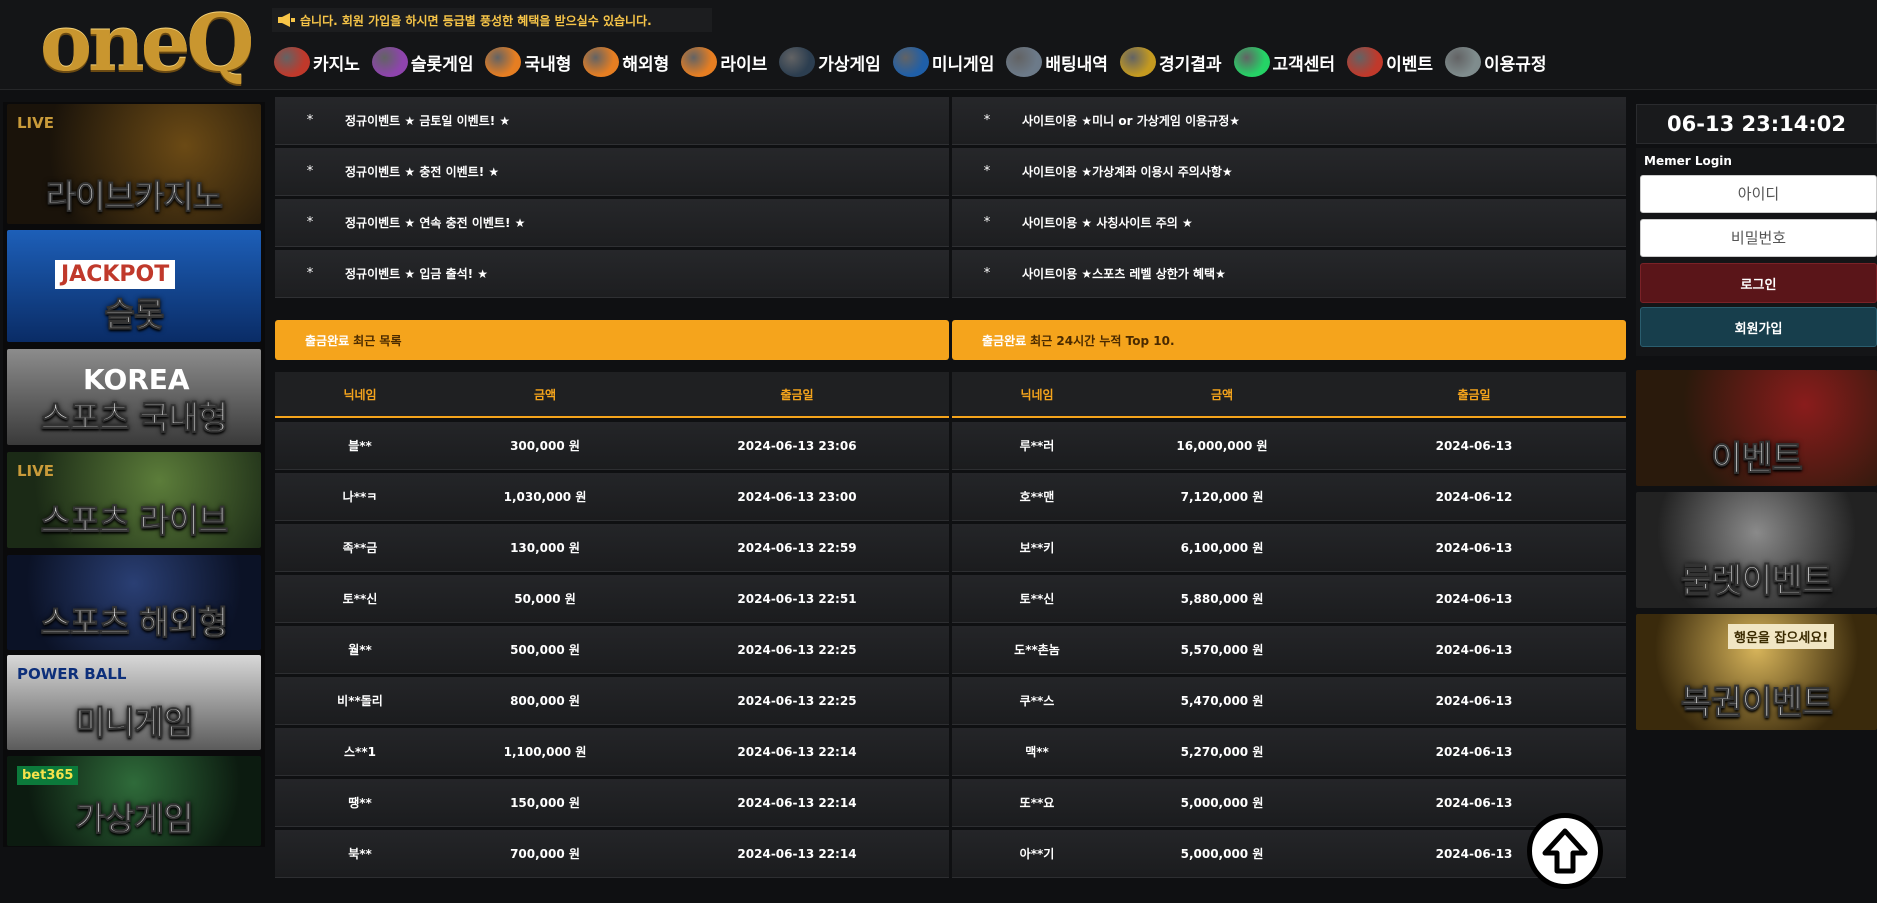  Describe the element at coordinates (1004, 340) in the screenshot. I see `top-bar-strong: 출금완료` at that location.